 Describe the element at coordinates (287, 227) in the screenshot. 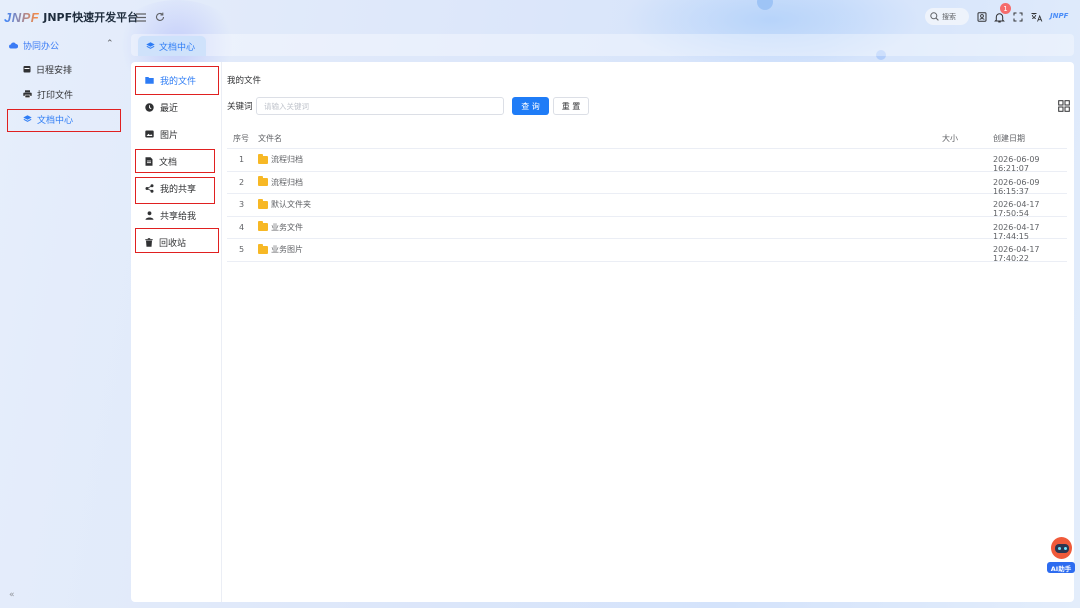

I see `file-name-text: 业务文件` at that location.